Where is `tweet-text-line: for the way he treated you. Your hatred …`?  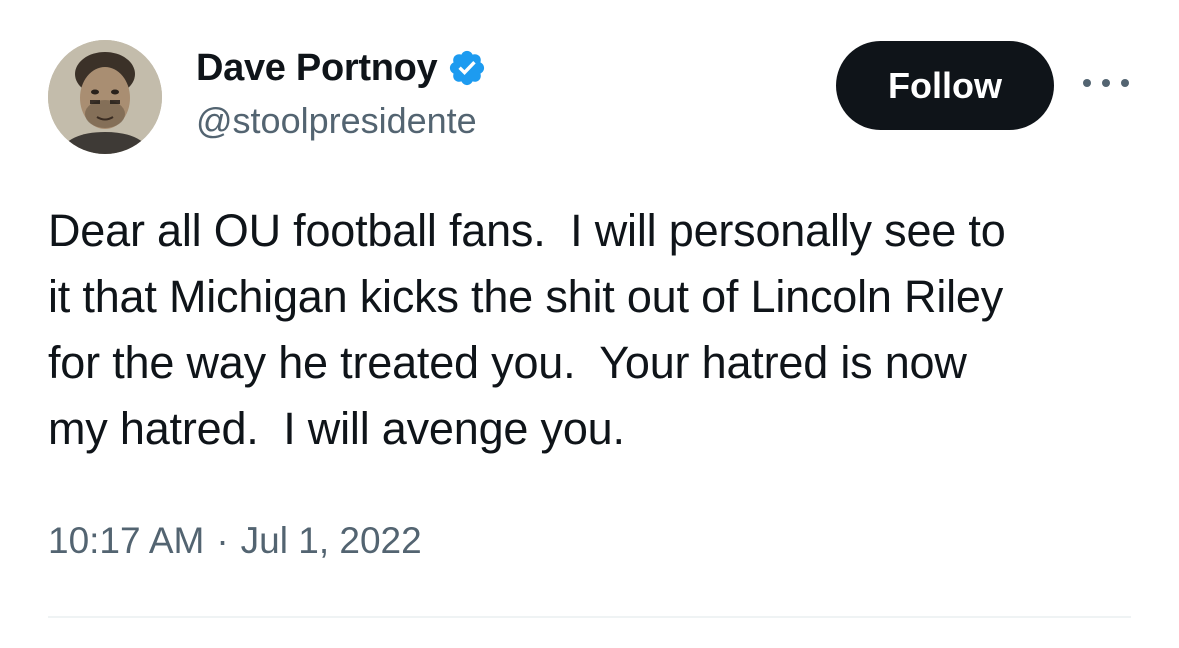
tweet-text-line: for the way he treated you. Your hatred … is located at coordinates (507, 362).